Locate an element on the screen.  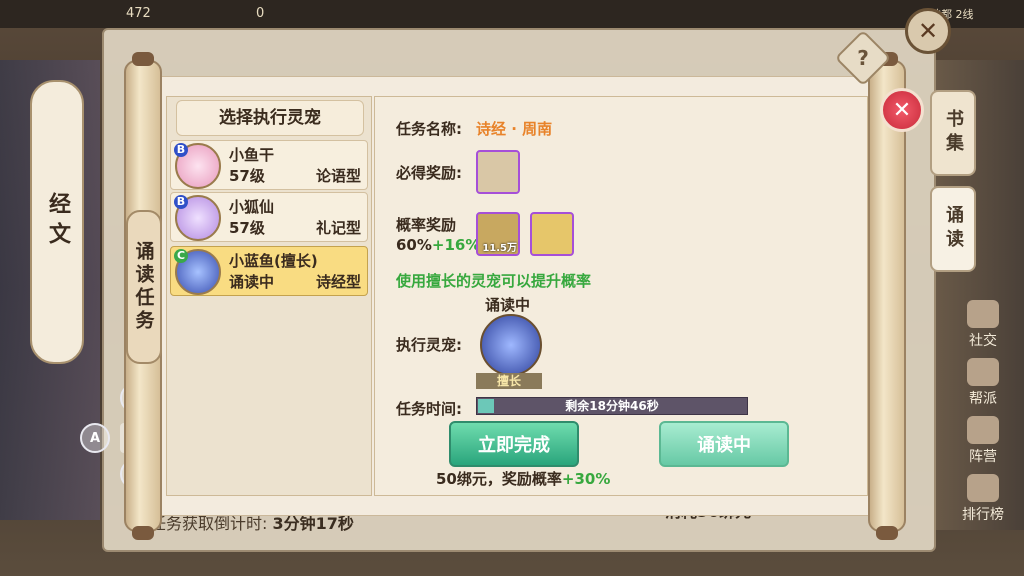
pet-name: 小蓝鱼(擅长) is located at coordinates (273, 261).